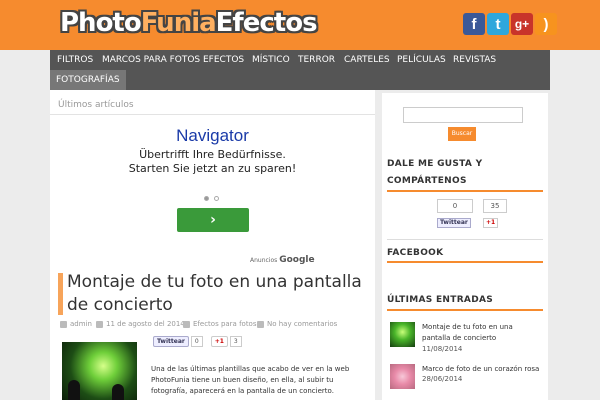  I want to click on post-category: Efectos para fotos, so click(220, 324).